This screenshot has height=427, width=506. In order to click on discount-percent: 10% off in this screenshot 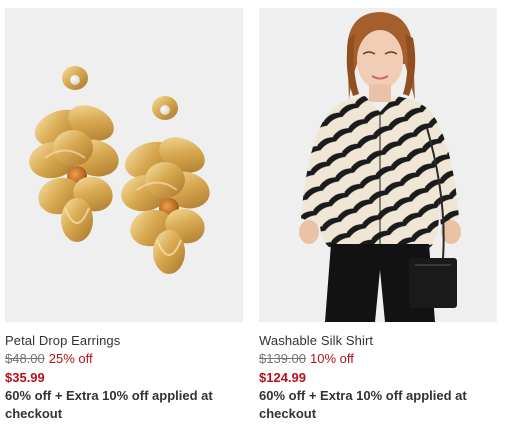, I will do `click(332, 358)`.